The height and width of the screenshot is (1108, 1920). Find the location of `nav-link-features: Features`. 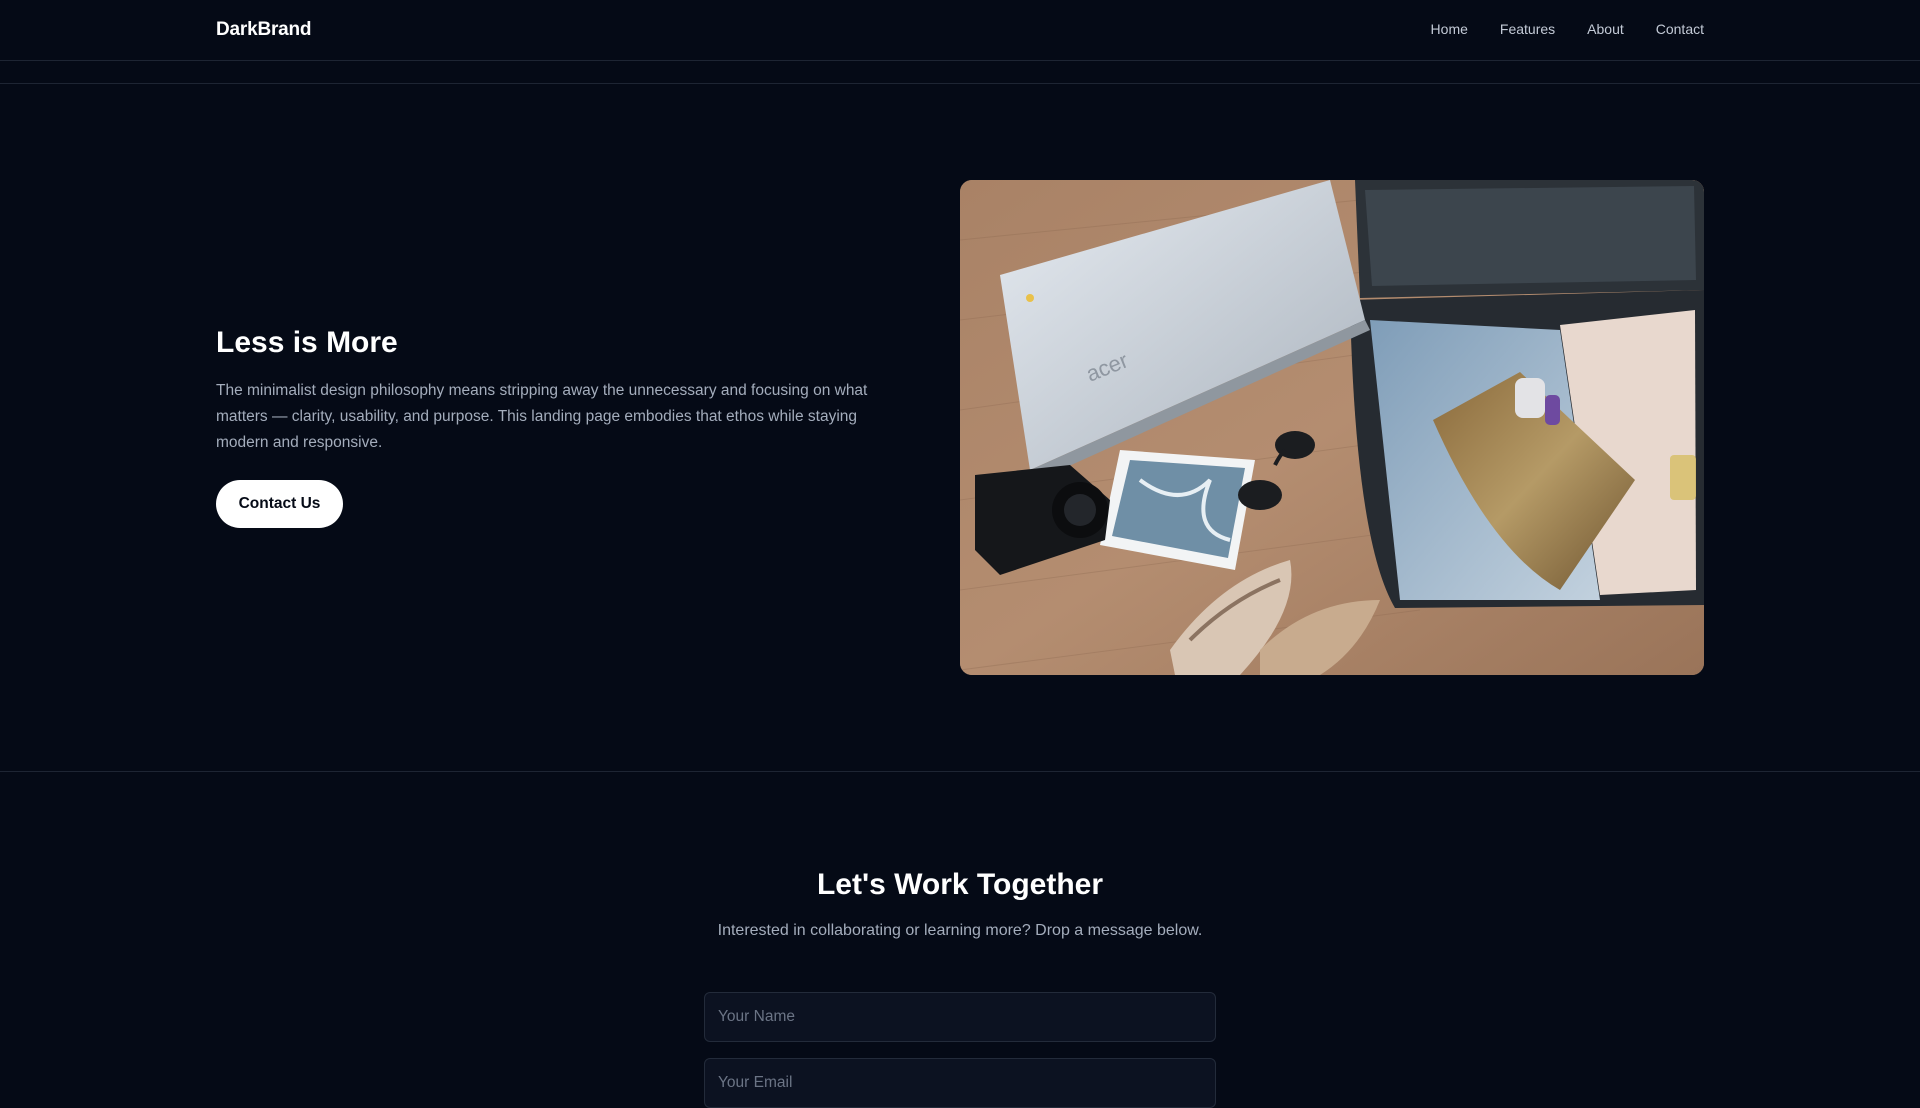

nav-link-features: Features is located at coordinates (1527, 29).